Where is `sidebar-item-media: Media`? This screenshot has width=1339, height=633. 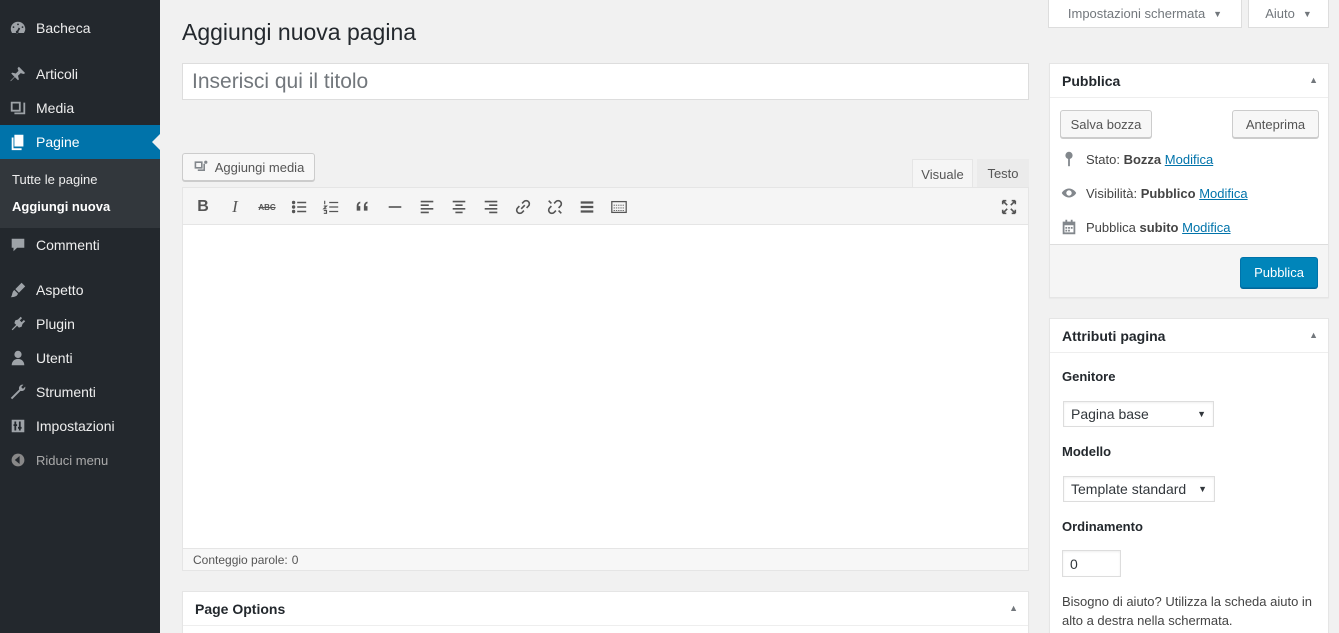
sidebar-item-media: Media is located at coordinates (80, 108).